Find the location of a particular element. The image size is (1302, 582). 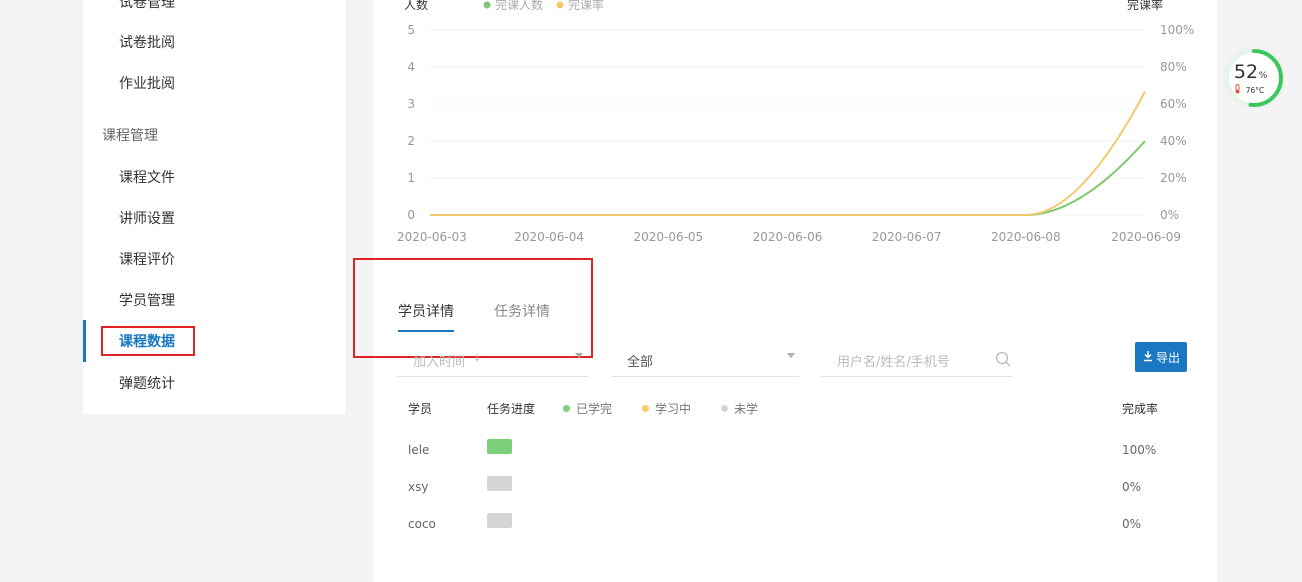

search-input: 用户名/姓名/手机号 is located at coordinates (917, 360).